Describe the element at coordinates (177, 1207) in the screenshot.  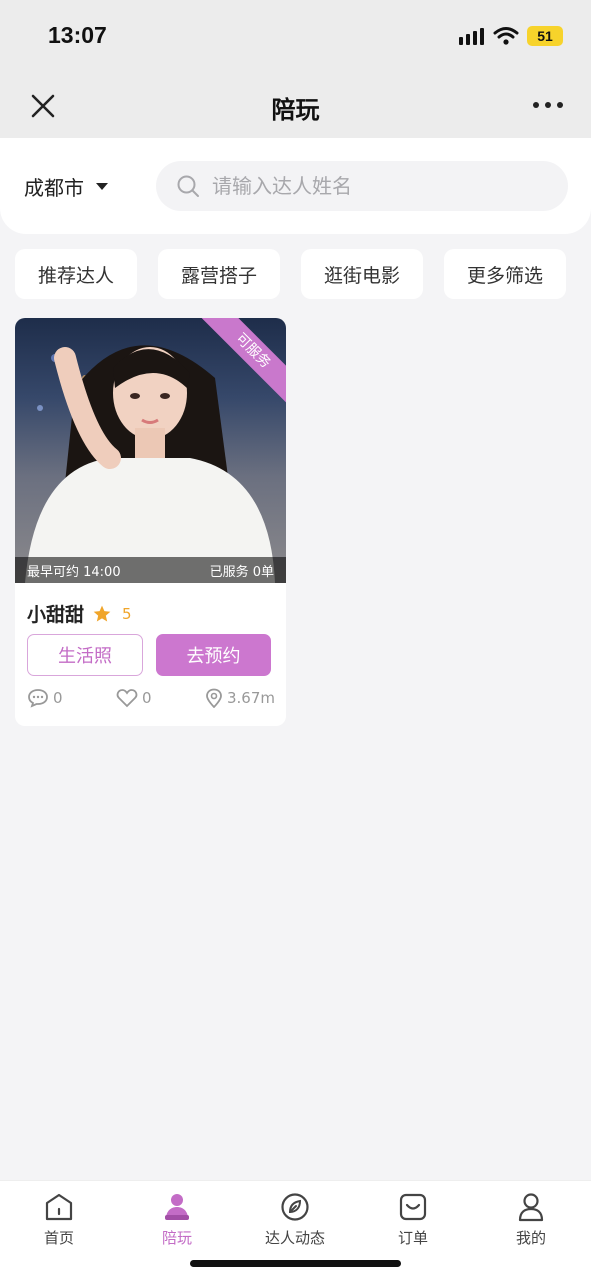
I see `companion-icon` at that location.